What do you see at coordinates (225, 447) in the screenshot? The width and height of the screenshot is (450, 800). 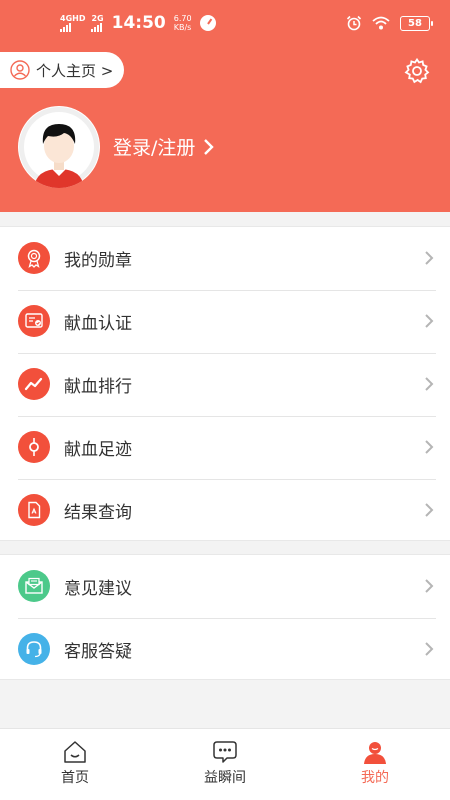 I see `menu-item-footprint: 献血足迹` at bounding box center [225, 447].